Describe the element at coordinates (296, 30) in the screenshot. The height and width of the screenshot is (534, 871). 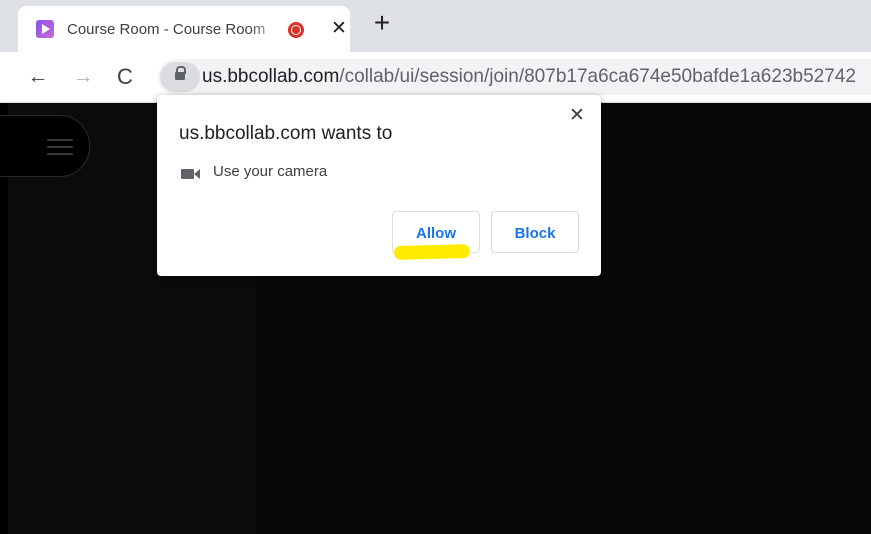
I see `recording-icon` at that location.